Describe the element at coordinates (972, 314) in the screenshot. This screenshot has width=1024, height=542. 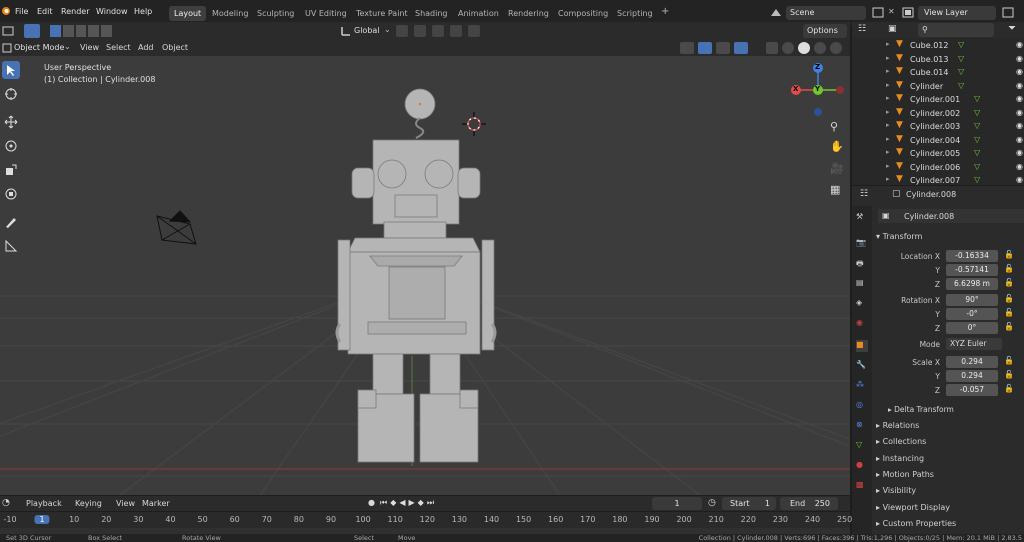
I see `rotation-y-field: -0°` at that location.